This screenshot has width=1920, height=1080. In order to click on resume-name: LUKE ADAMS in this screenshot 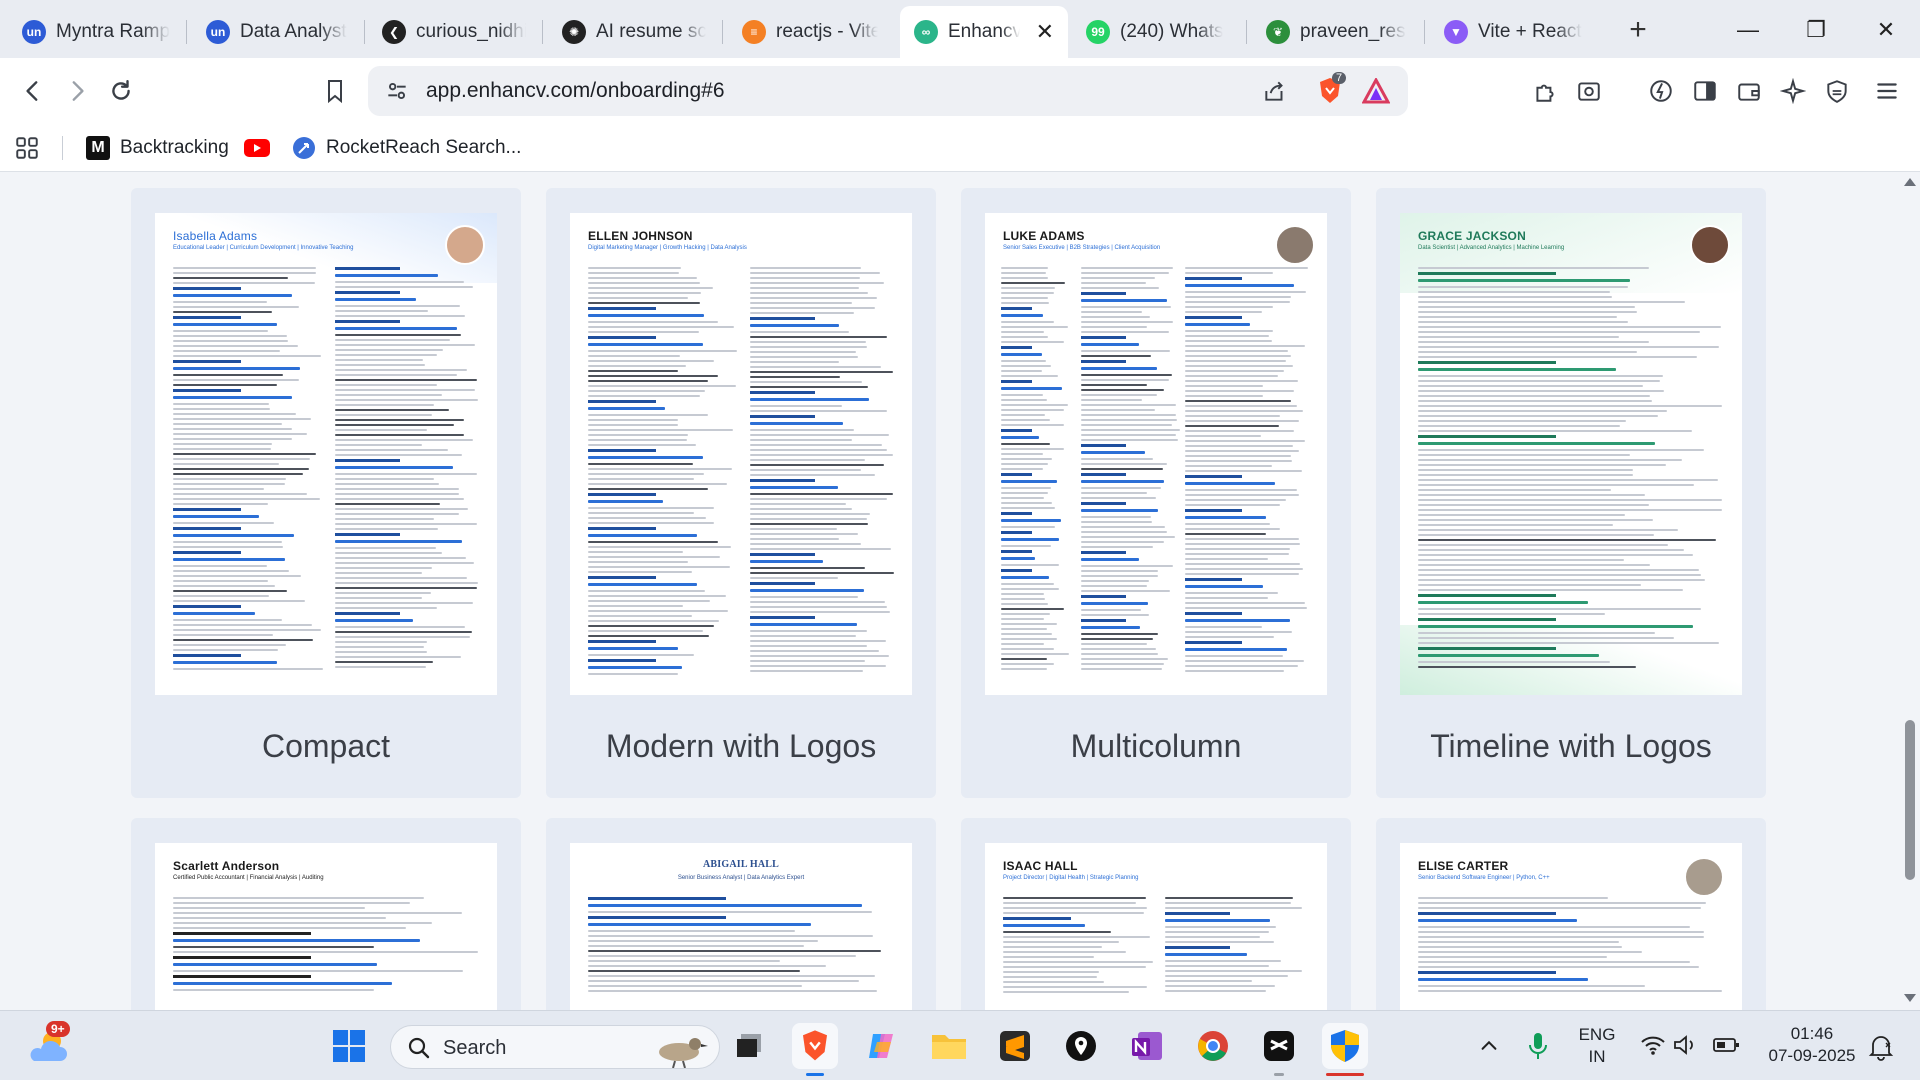, I will do `click(1044, 236)`.